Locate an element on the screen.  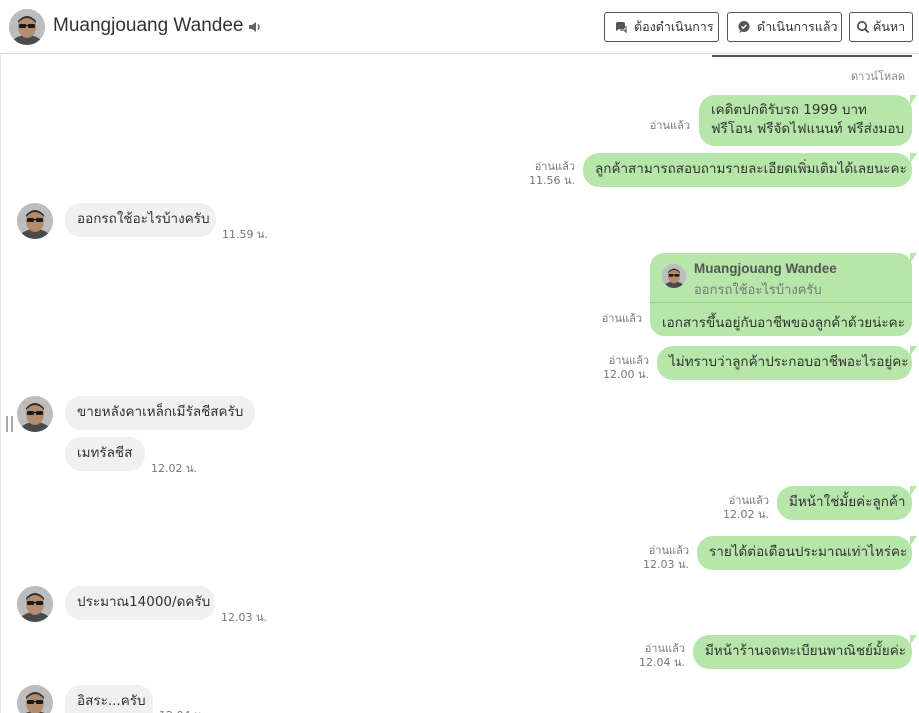
message-incoming: อิสระ...ครับ is located at coordinates (109, 699).